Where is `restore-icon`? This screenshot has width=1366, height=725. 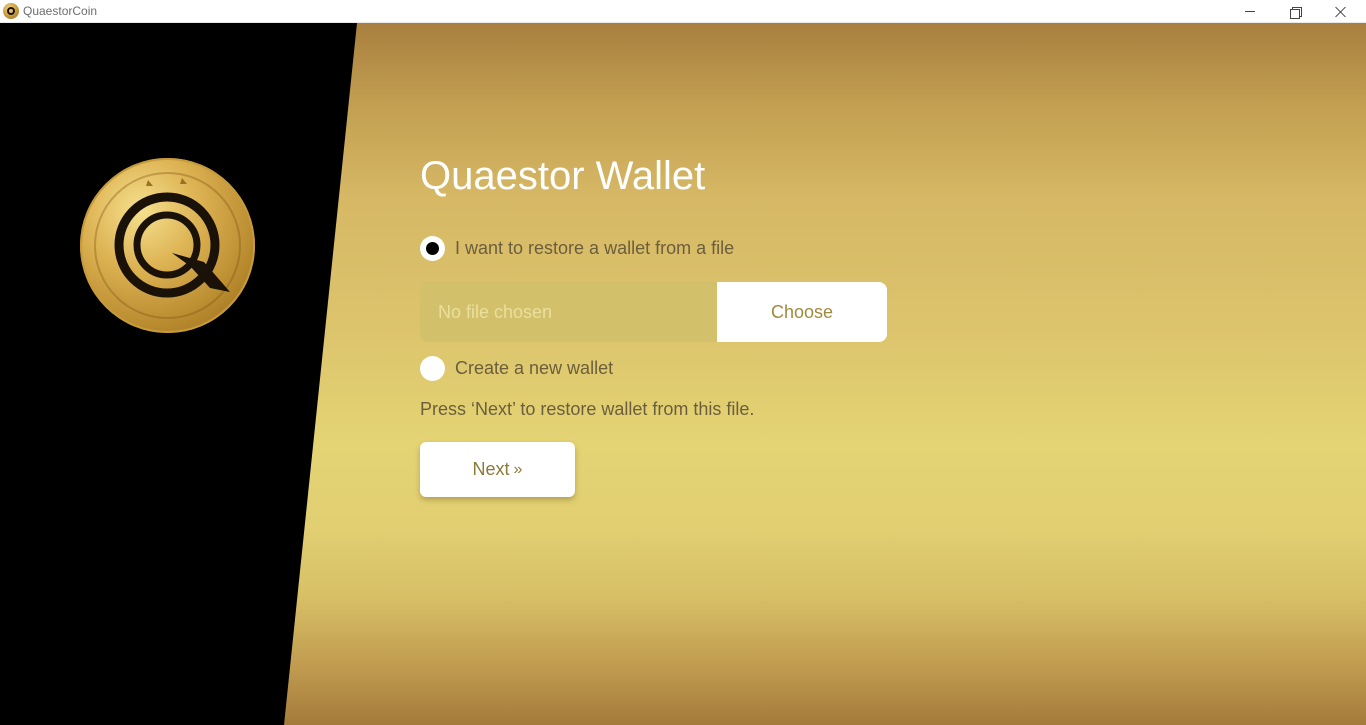 restore-icon is located at coordinates (1296, 12).